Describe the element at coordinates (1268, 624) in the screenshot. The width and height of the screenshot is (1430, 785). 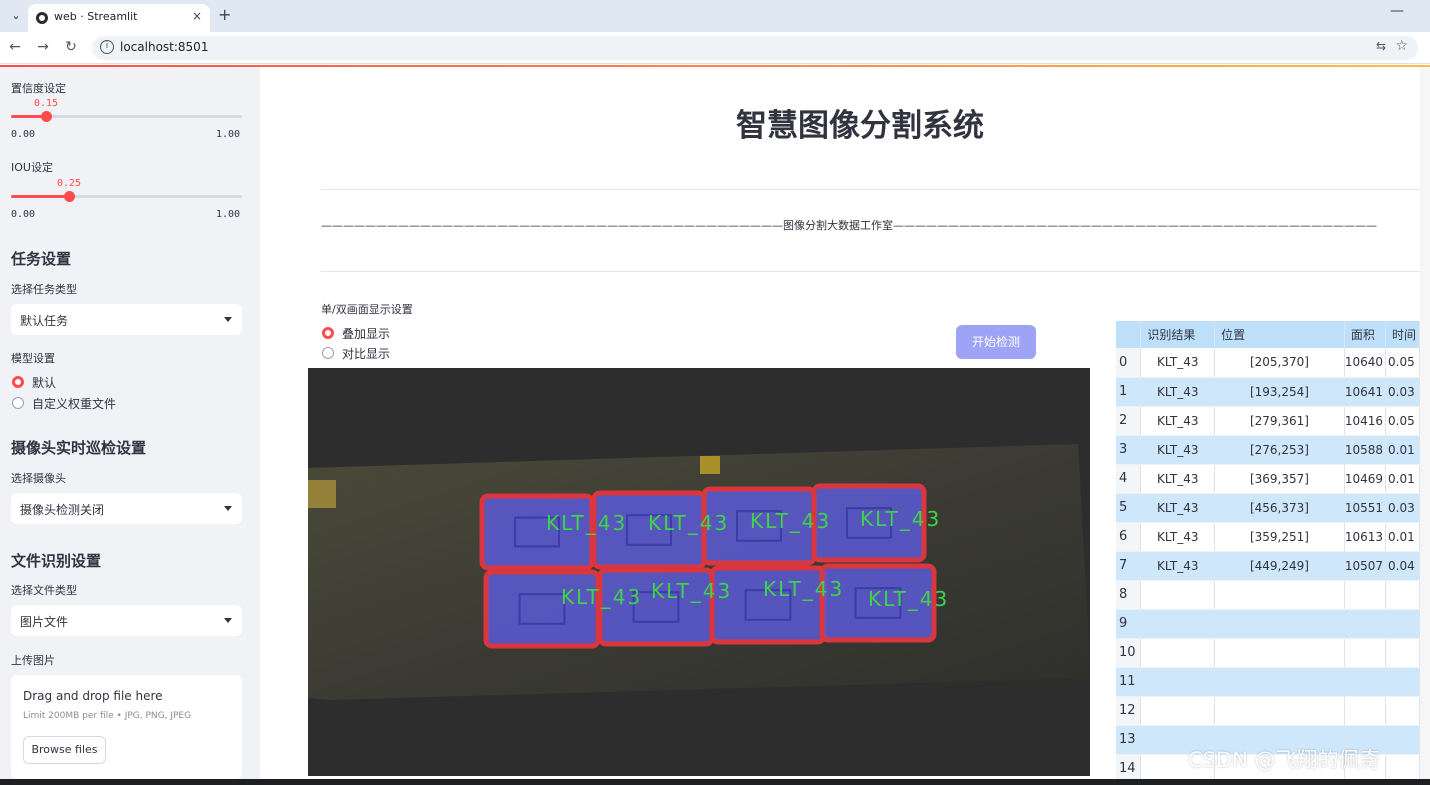
I see `table-row: 9` at that location.